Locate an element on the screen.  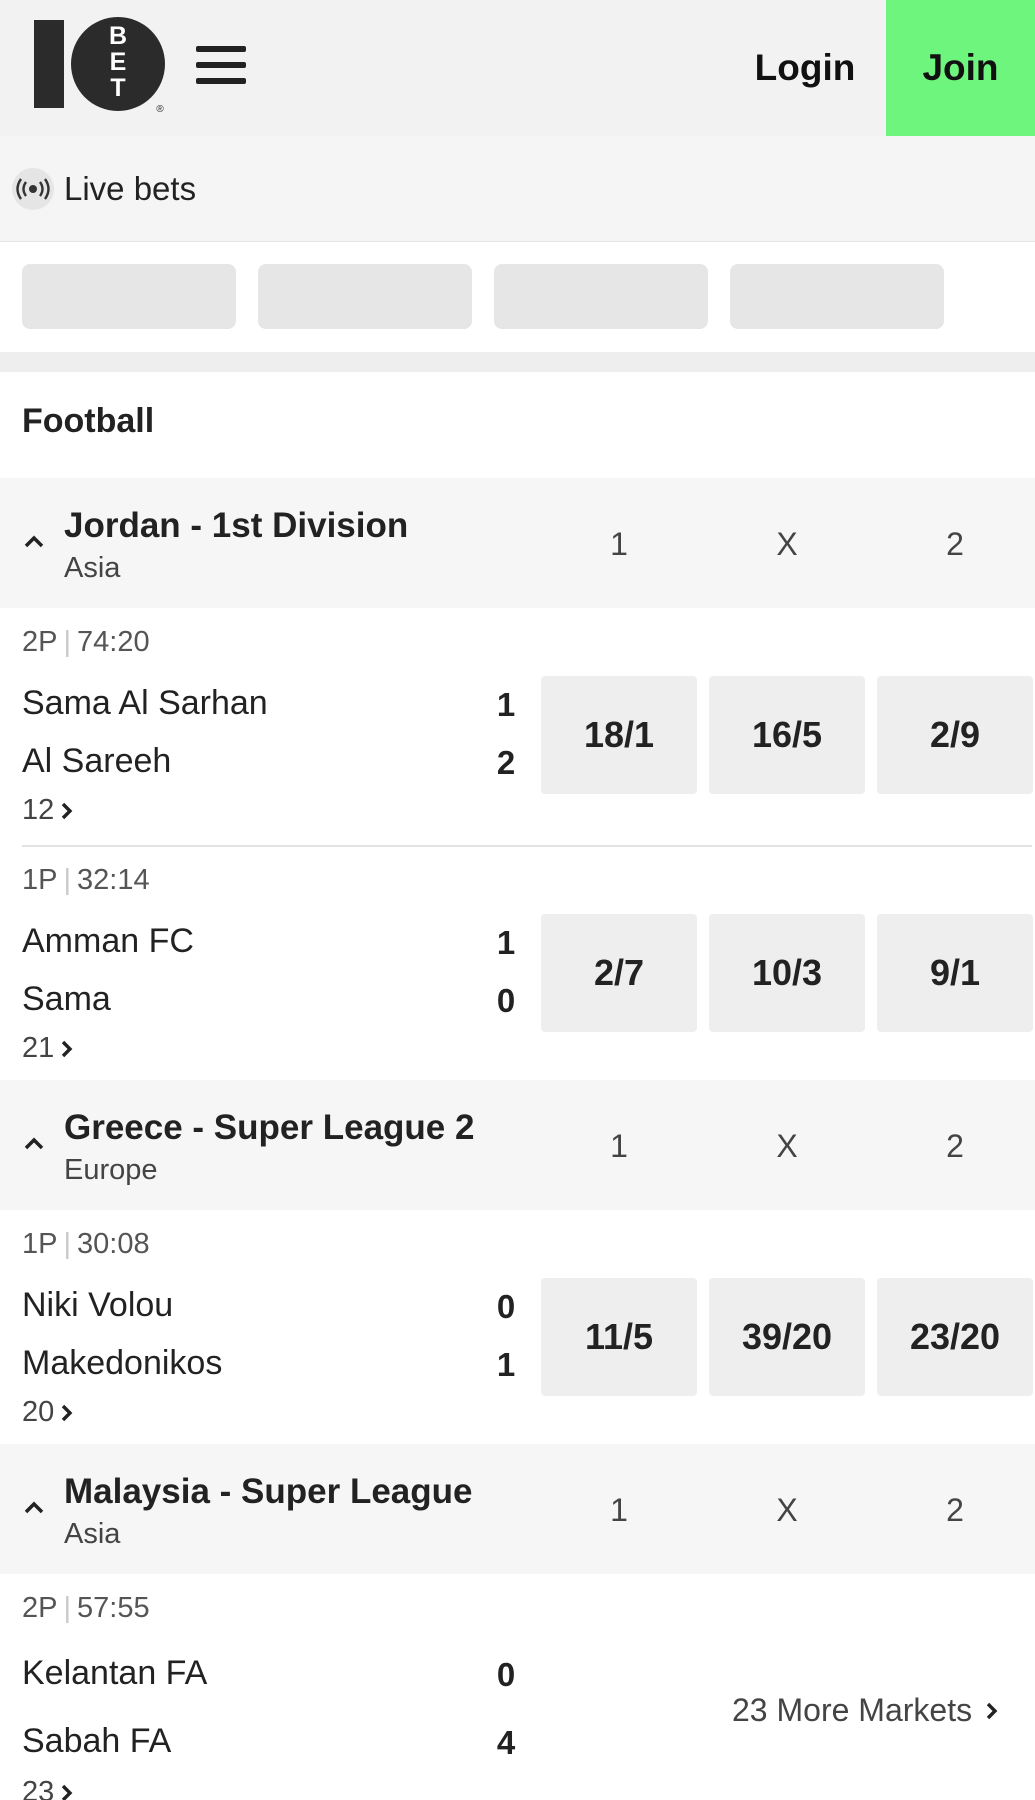
home-team: Niki Volou is located at coordinates (98, 1305).